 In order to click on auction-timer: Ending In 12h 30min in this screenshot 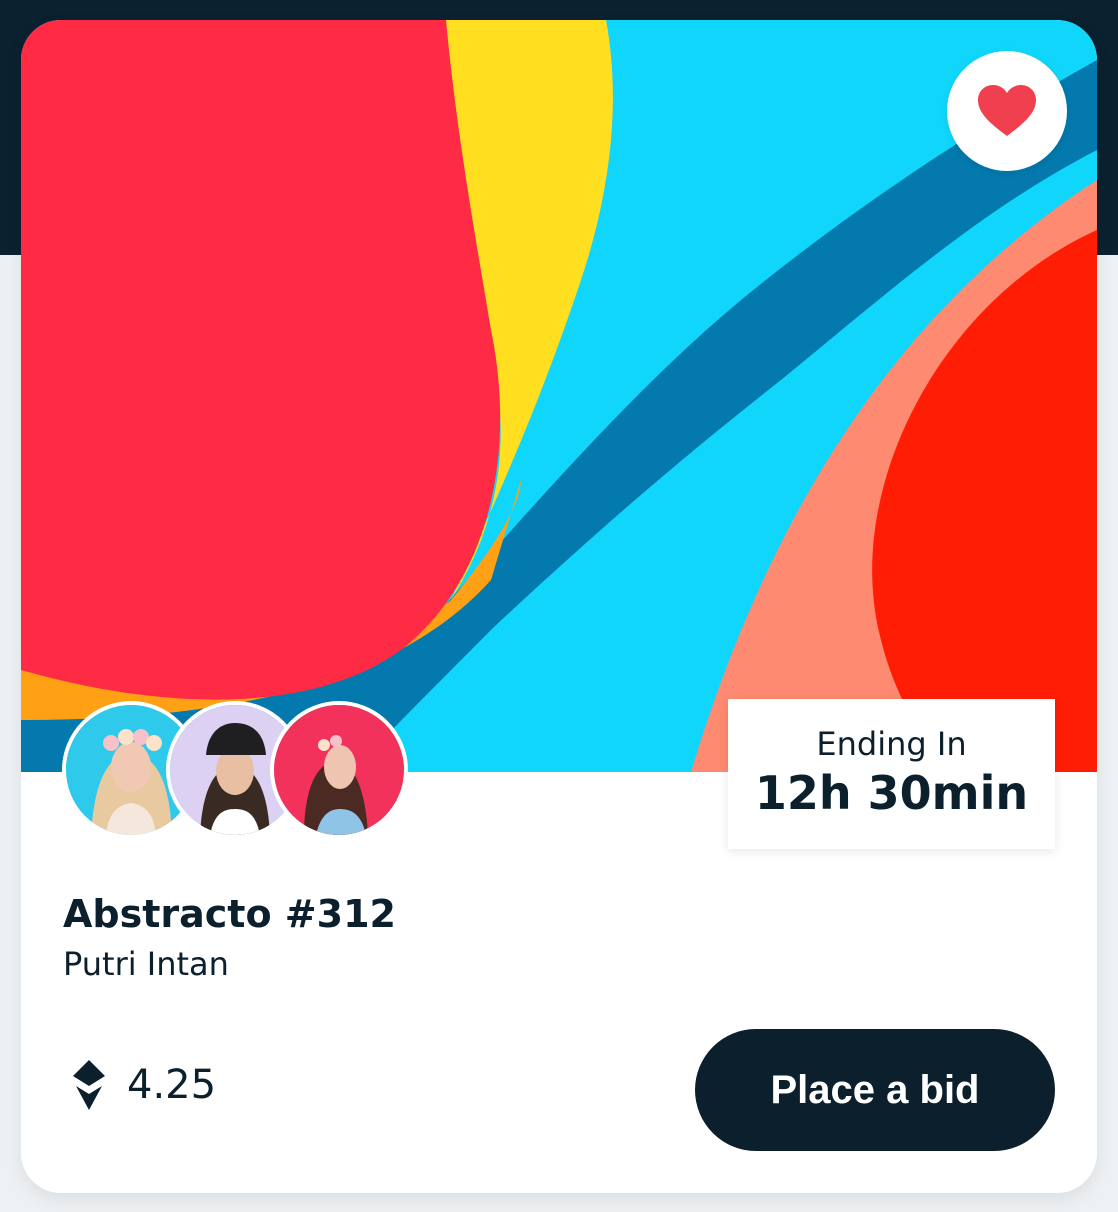, I will do `click(891, 774)`.